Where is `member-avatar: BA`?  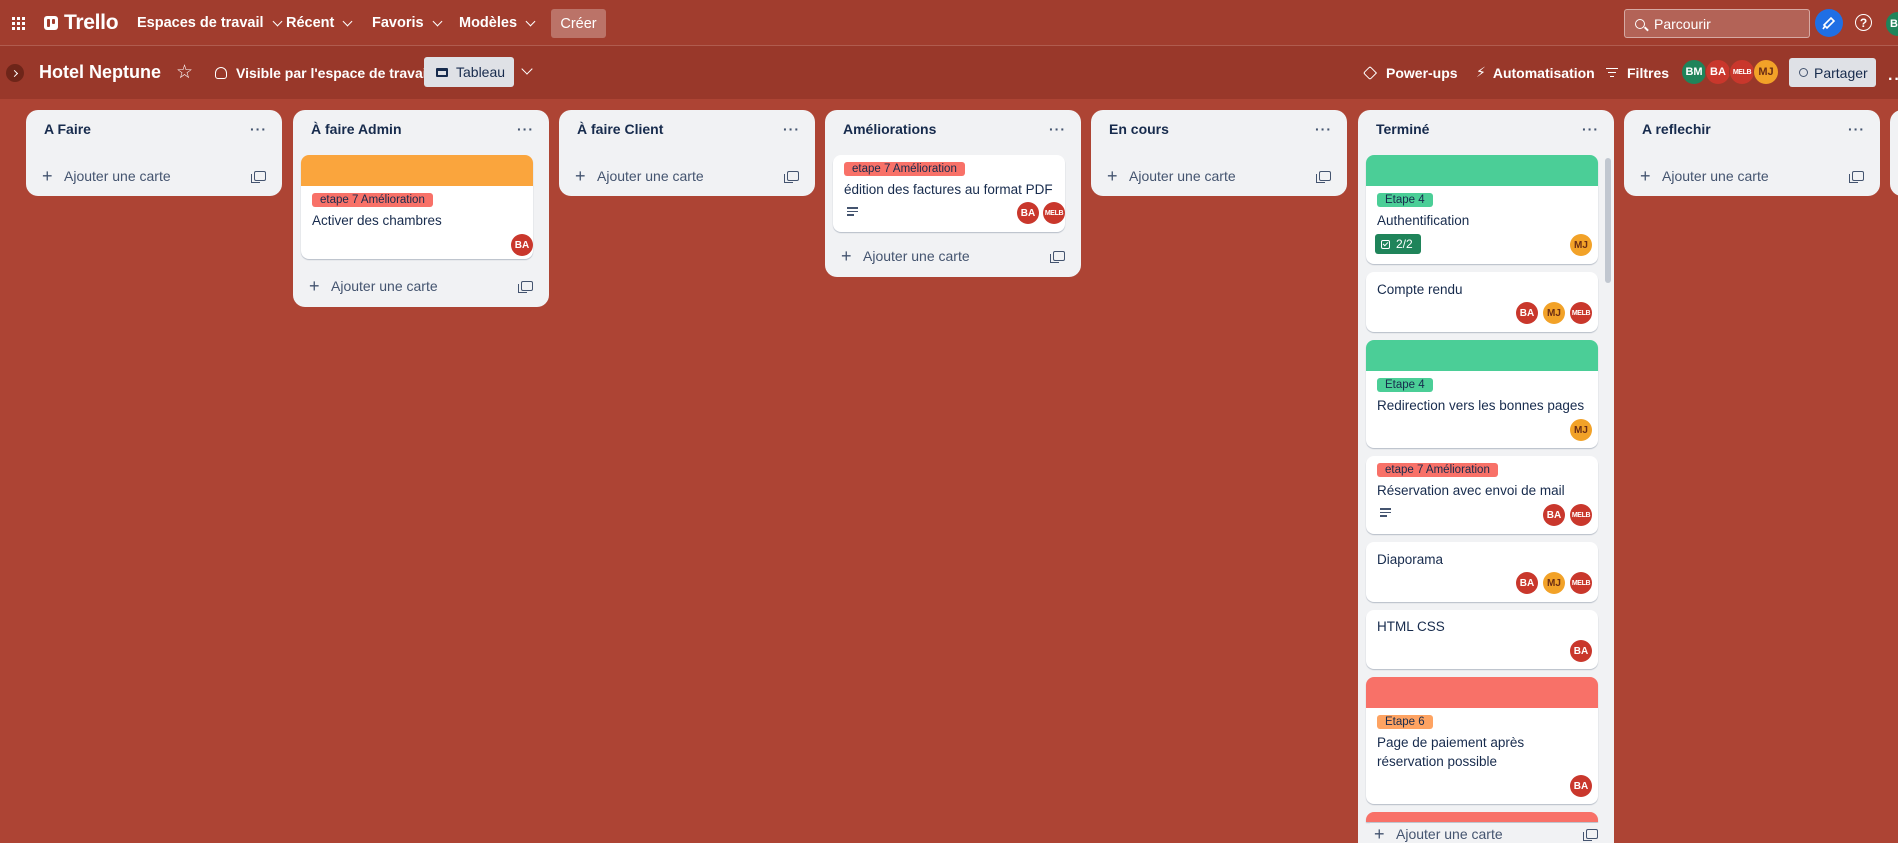 member-avatar: BA is located at coordinates (1718, 72).